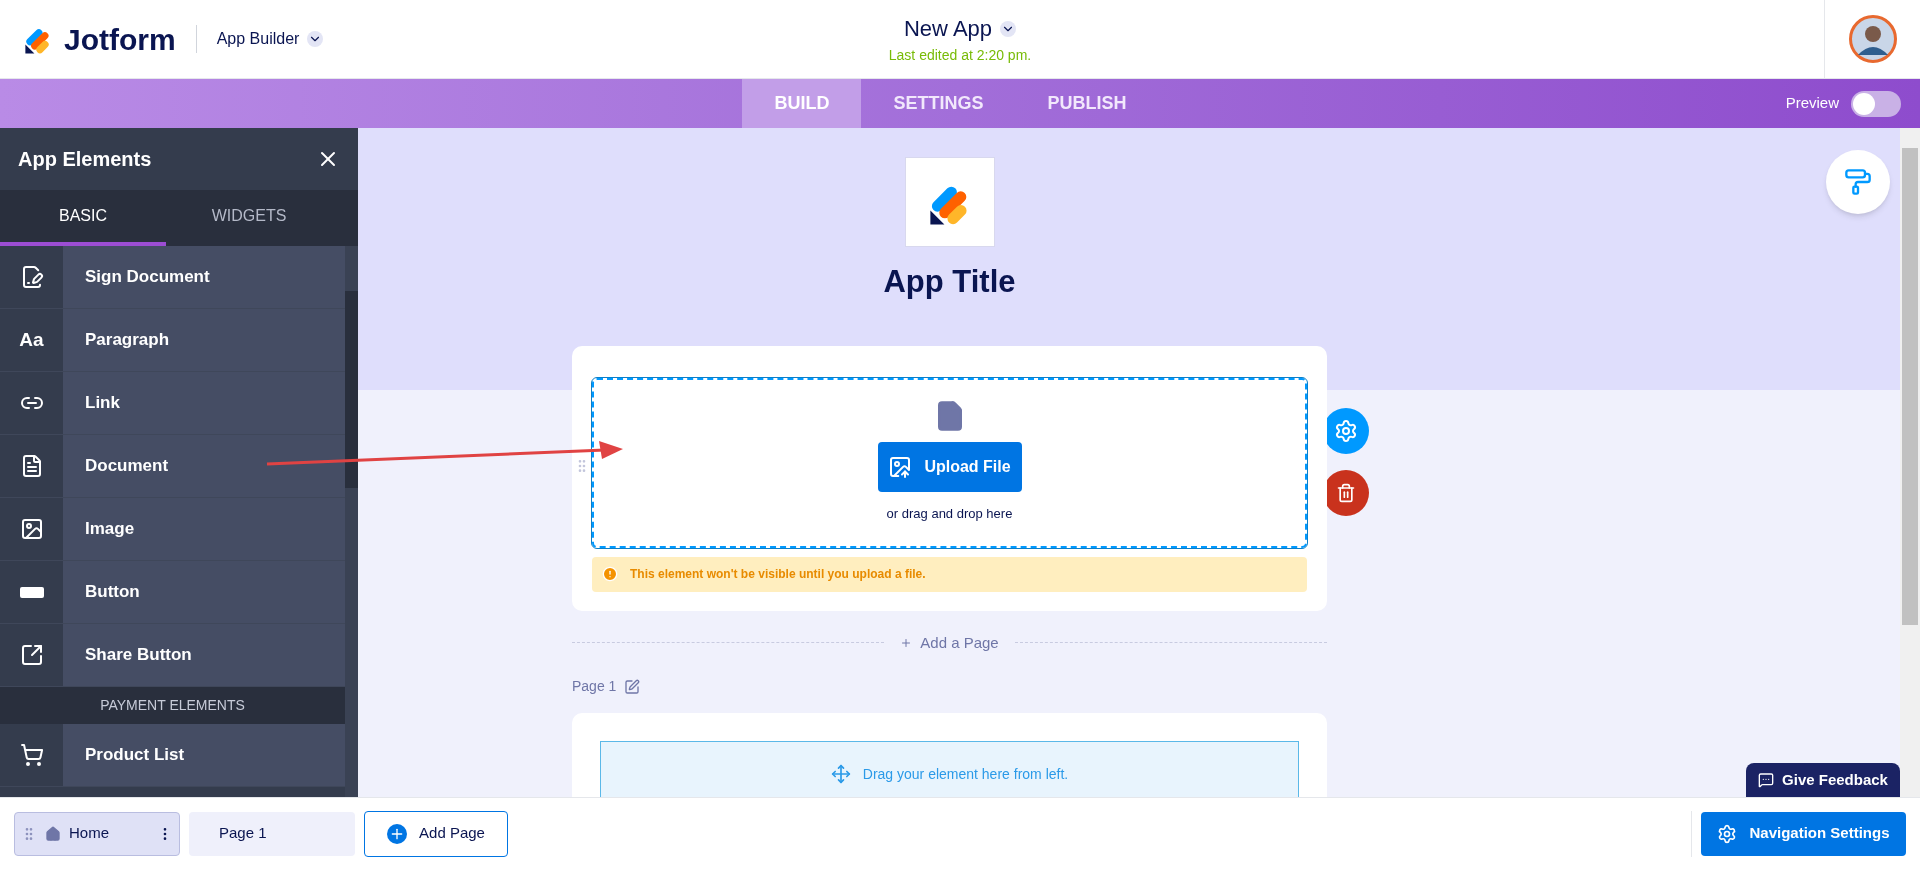 The height and width of the screenshot is (869, 1920). Describe the element at coordinates (120, 39) in the screenshot. I see `brand-name: Jotform` at that location.